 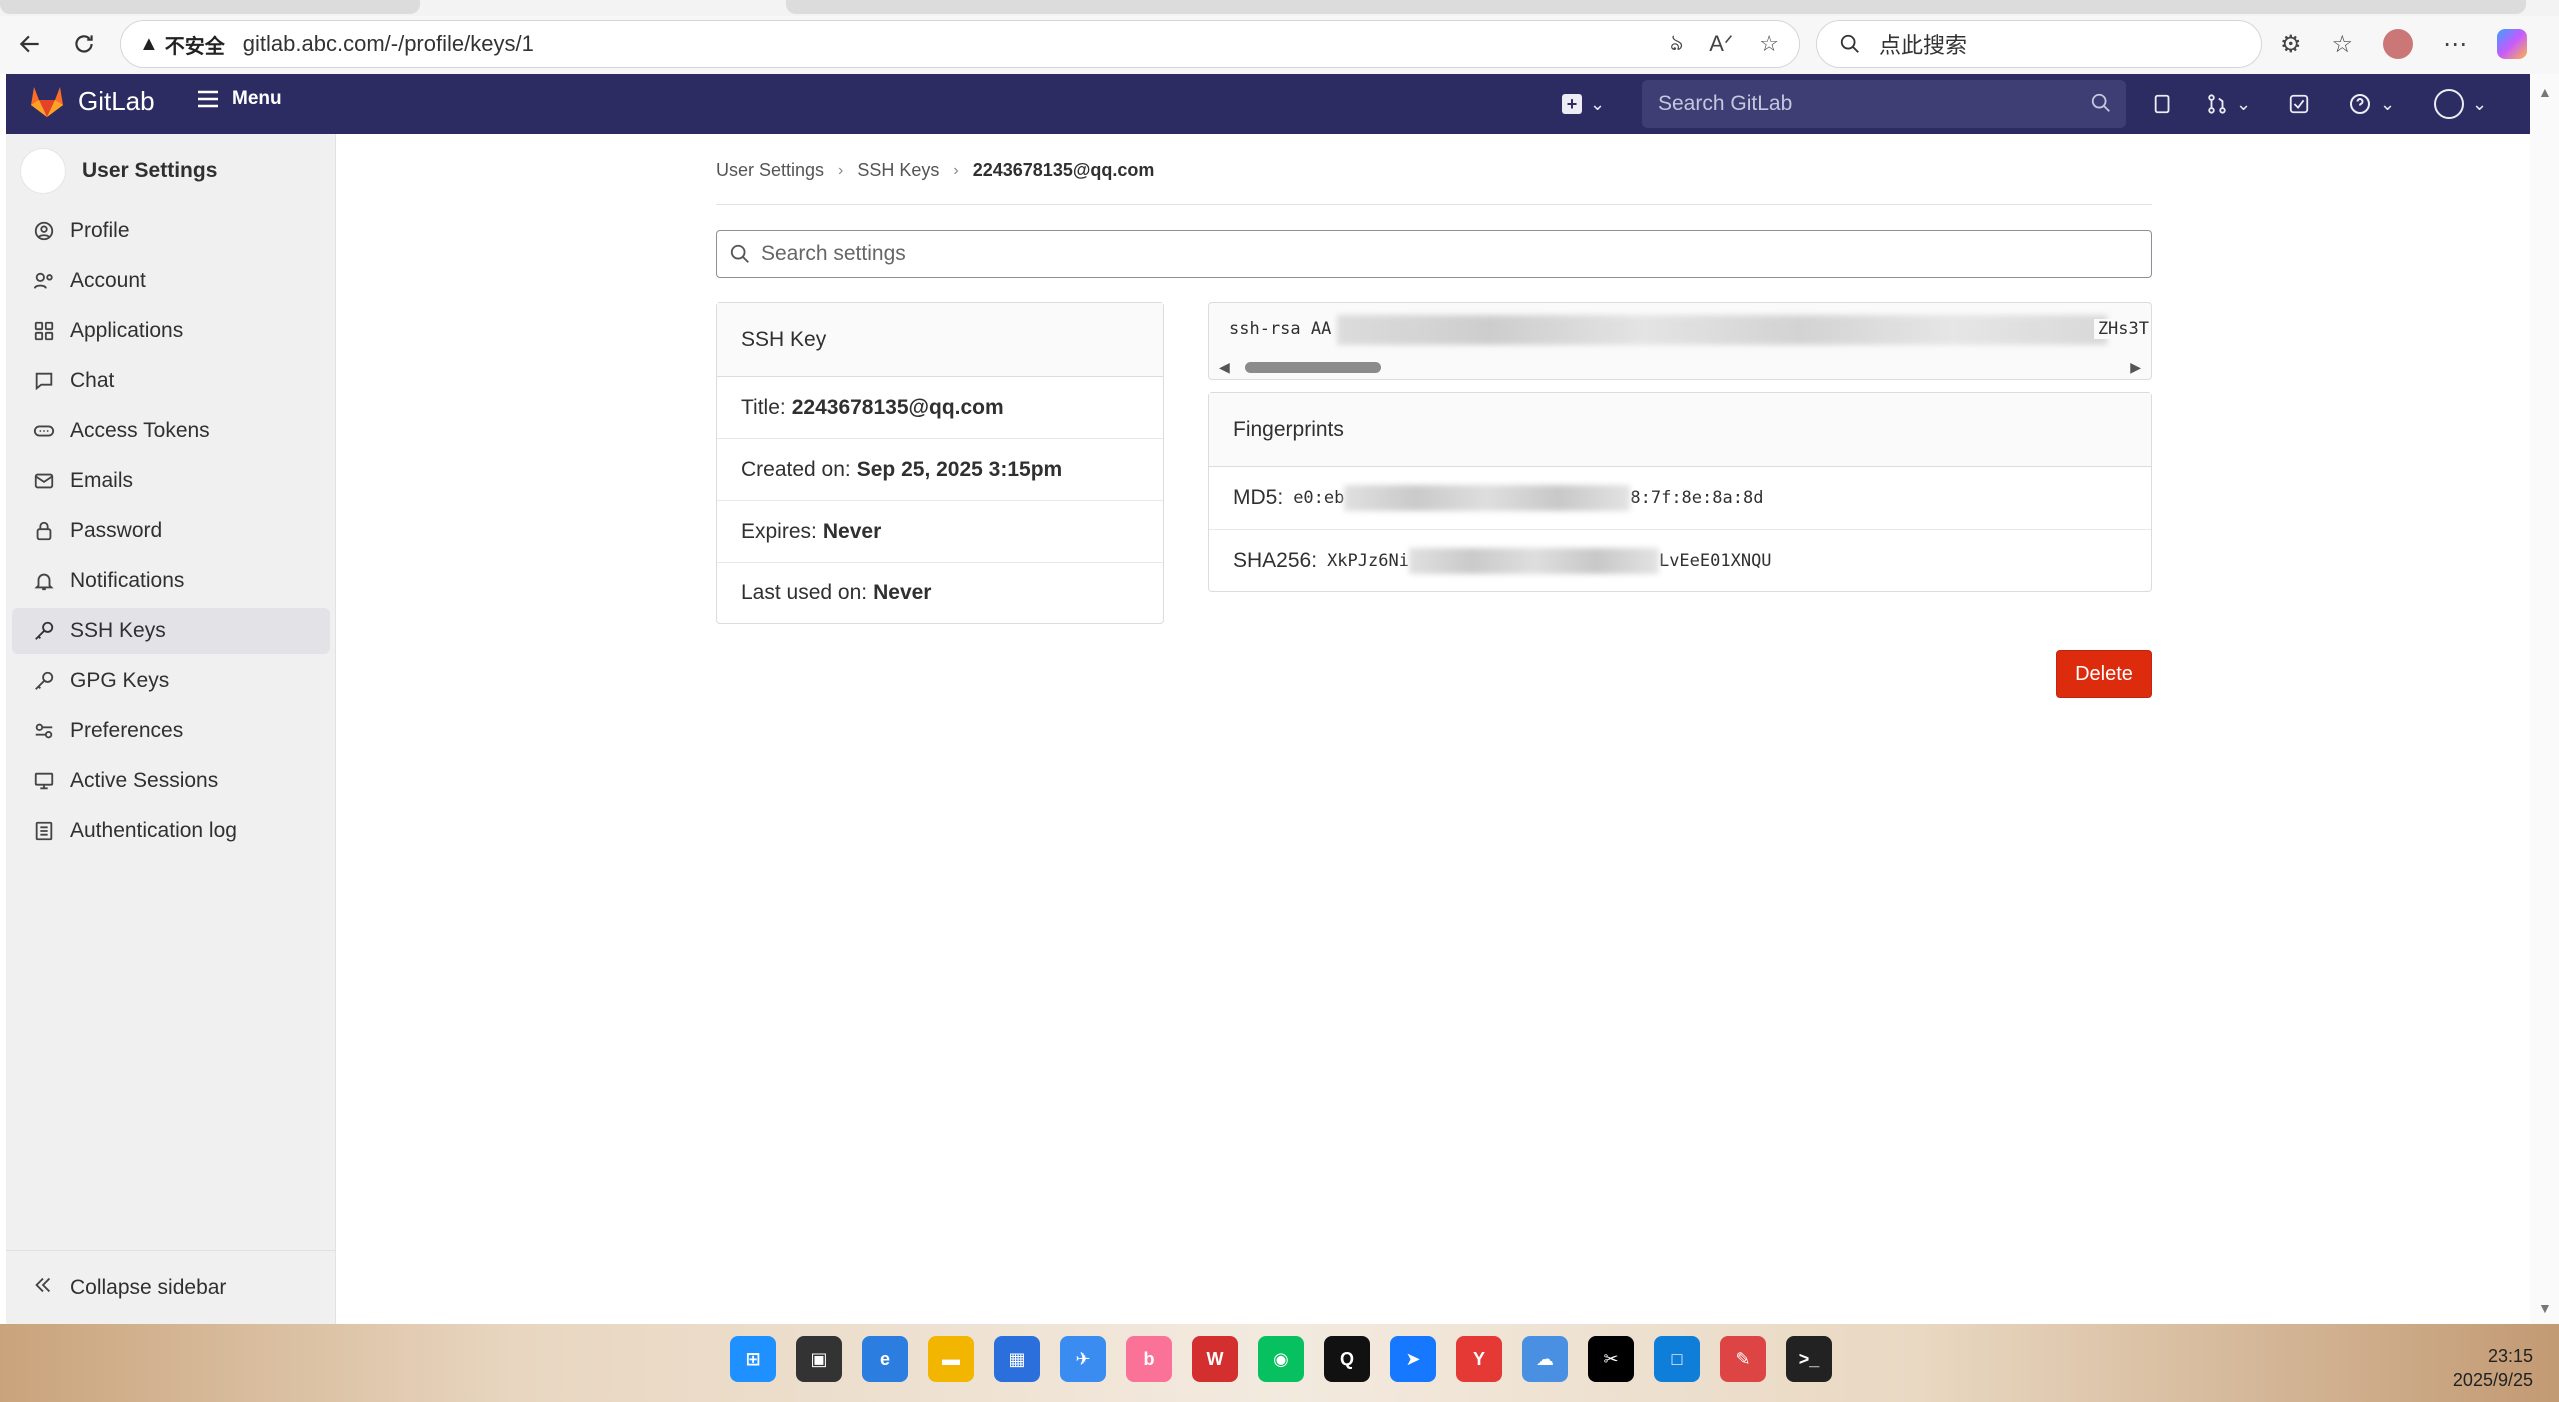 I want to click on browser-search-placeholder: 点此搜索, so click(x=1923, y=45).